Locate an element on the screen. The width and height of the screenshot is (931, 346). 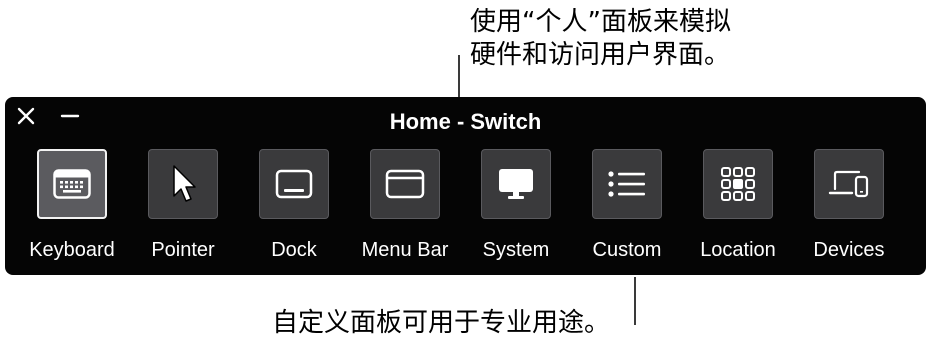
pointer-panel-button: Pointer is located at coordinates (183, 209).